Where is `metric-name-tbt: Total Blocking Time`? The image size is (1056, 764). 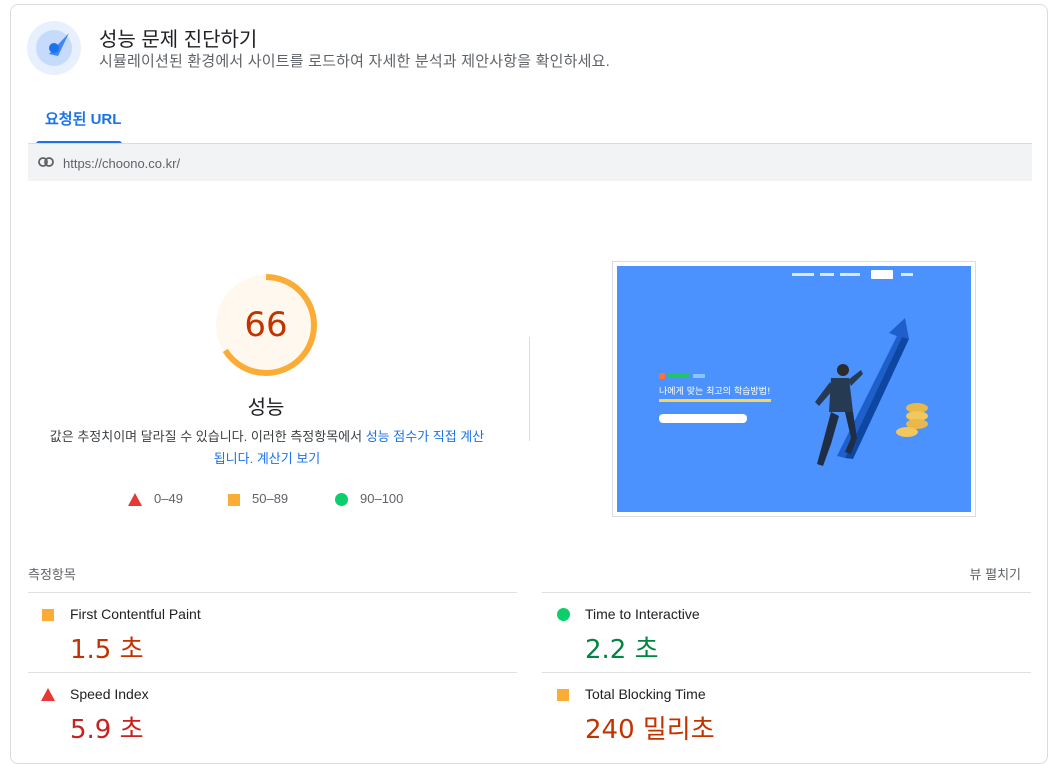
metric-name-tbt: Total Blocking Time is located at coordinates (645, 694).